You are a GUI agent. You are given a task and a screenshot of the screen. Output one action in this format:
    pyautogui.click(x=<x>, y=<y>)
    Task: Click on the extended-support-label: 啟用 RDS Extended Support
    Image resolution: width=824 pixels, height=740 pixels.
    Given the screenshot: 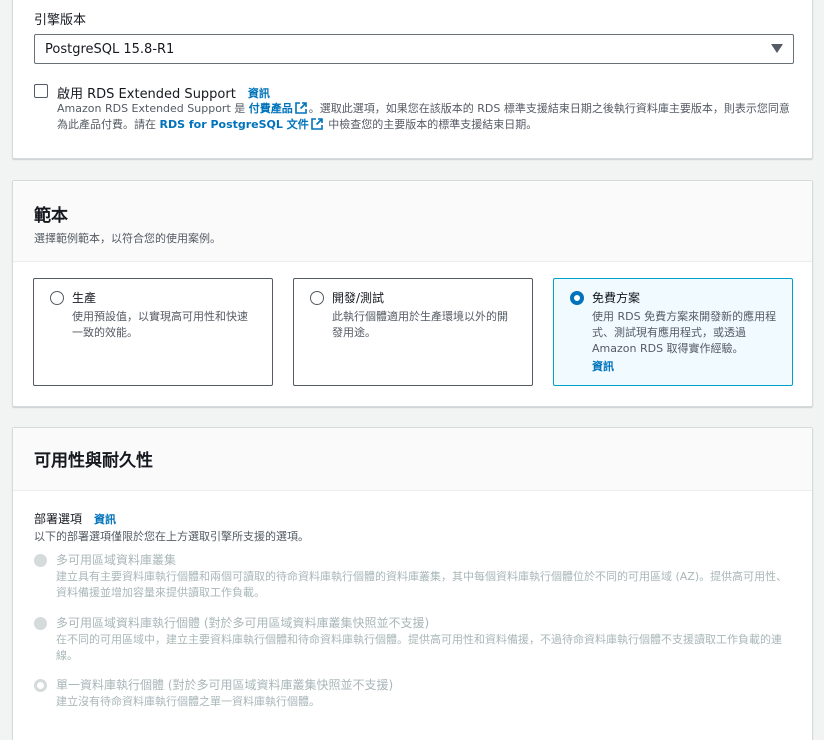 What is the action you would take?
    pyautogui.click(x=146, y=94)
    